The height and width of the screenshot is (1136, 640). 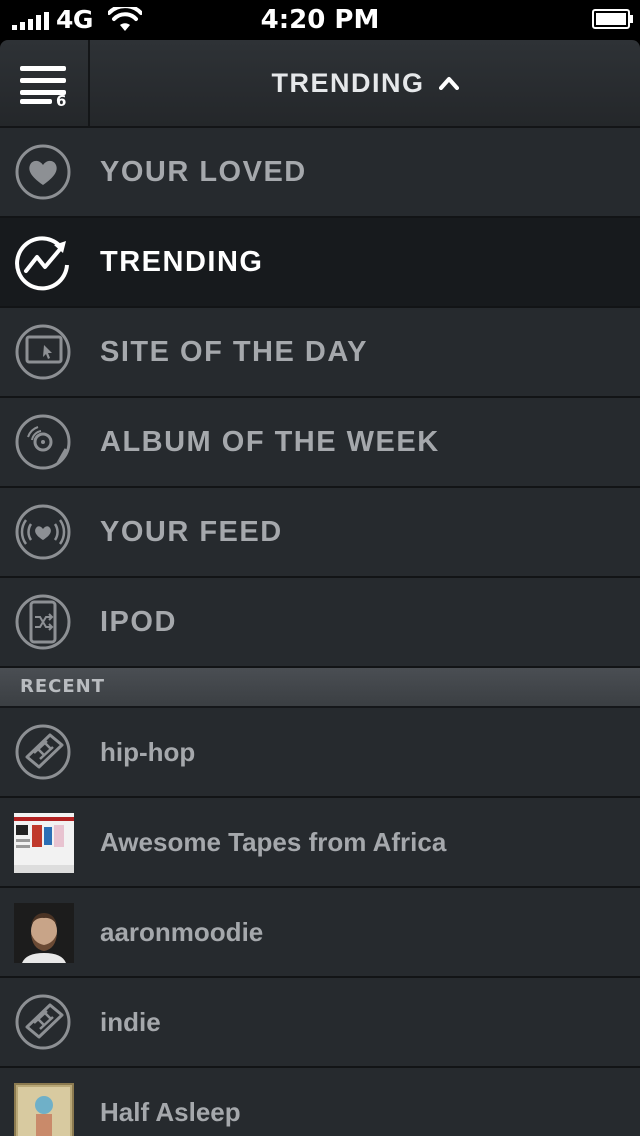 I want to click on recent-item-label: indie, so click(x=130, y=1022).